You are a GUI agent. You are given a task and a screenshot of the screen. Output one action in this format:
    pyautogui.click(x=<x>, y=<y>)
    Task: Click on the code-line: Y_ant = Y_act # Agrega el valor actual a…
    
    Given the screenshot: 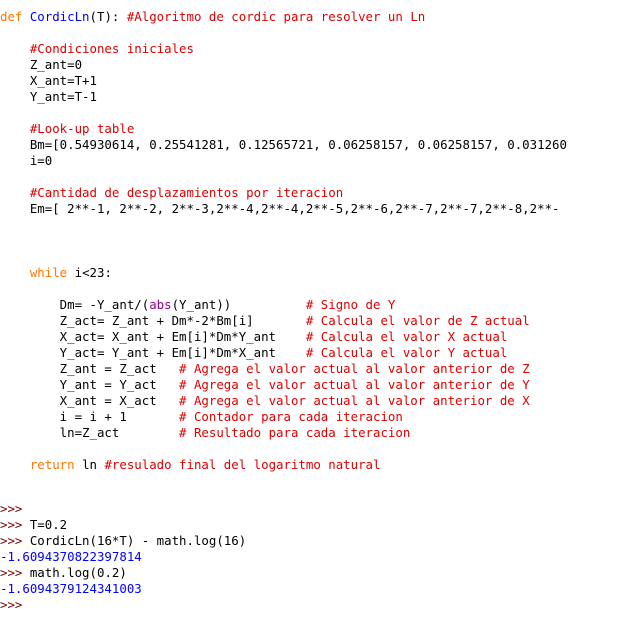 What is the action you would take?
    pyautogui.click(x=265, y=385)
    